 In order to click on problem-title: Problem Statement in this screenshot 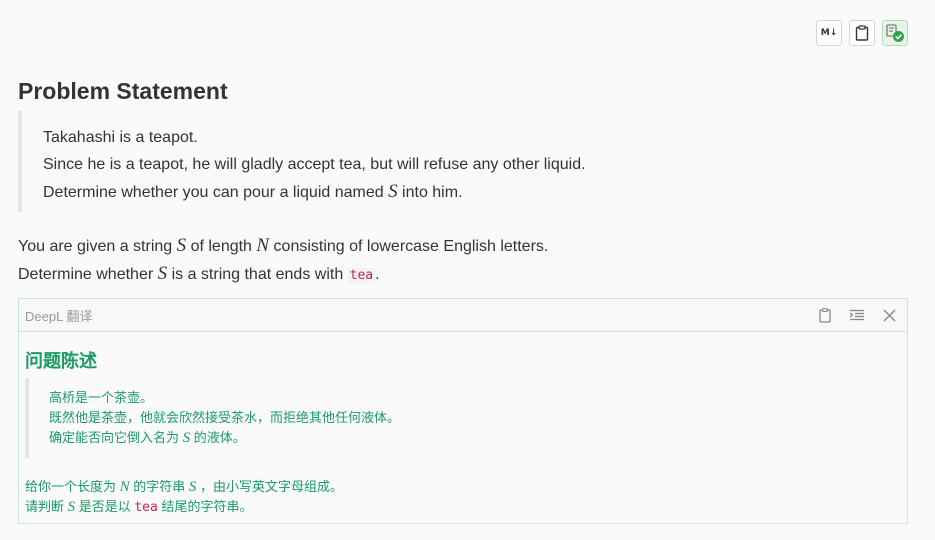, I will do `click(123, 91)`.